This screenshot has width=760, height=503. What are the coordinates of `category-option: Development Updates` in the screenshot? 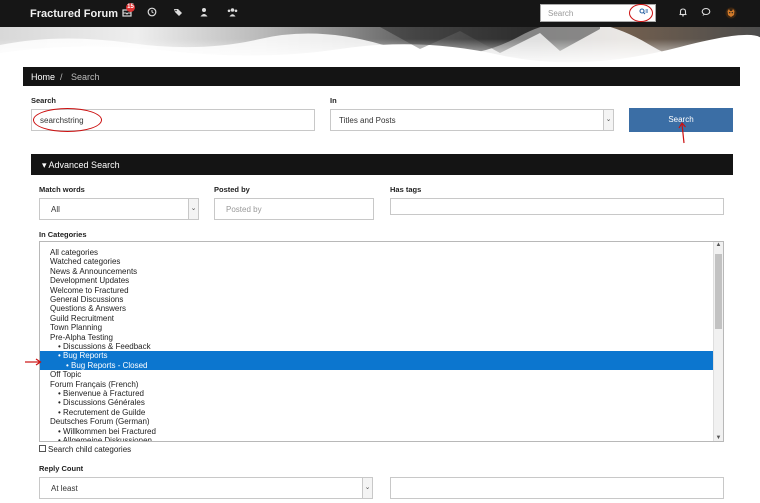 It's located at (89, 280).